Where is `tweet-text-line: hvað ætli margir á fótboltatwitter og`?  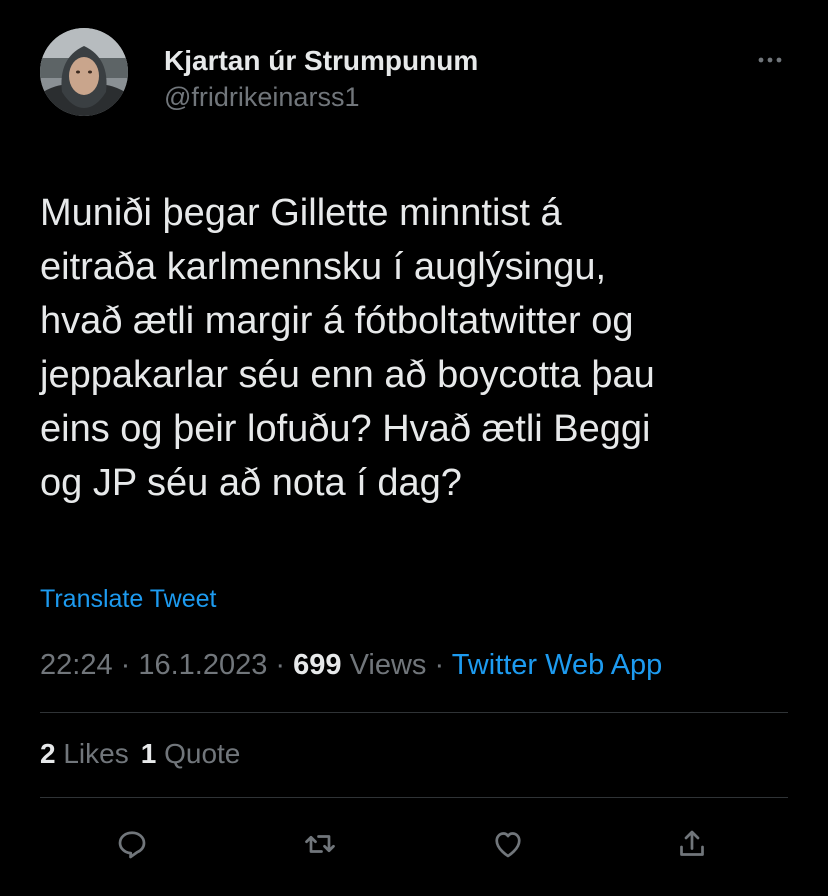
tweet-text-line: hvað ætli margir á fótboltatwitter og is located at coordinates (337, 321).